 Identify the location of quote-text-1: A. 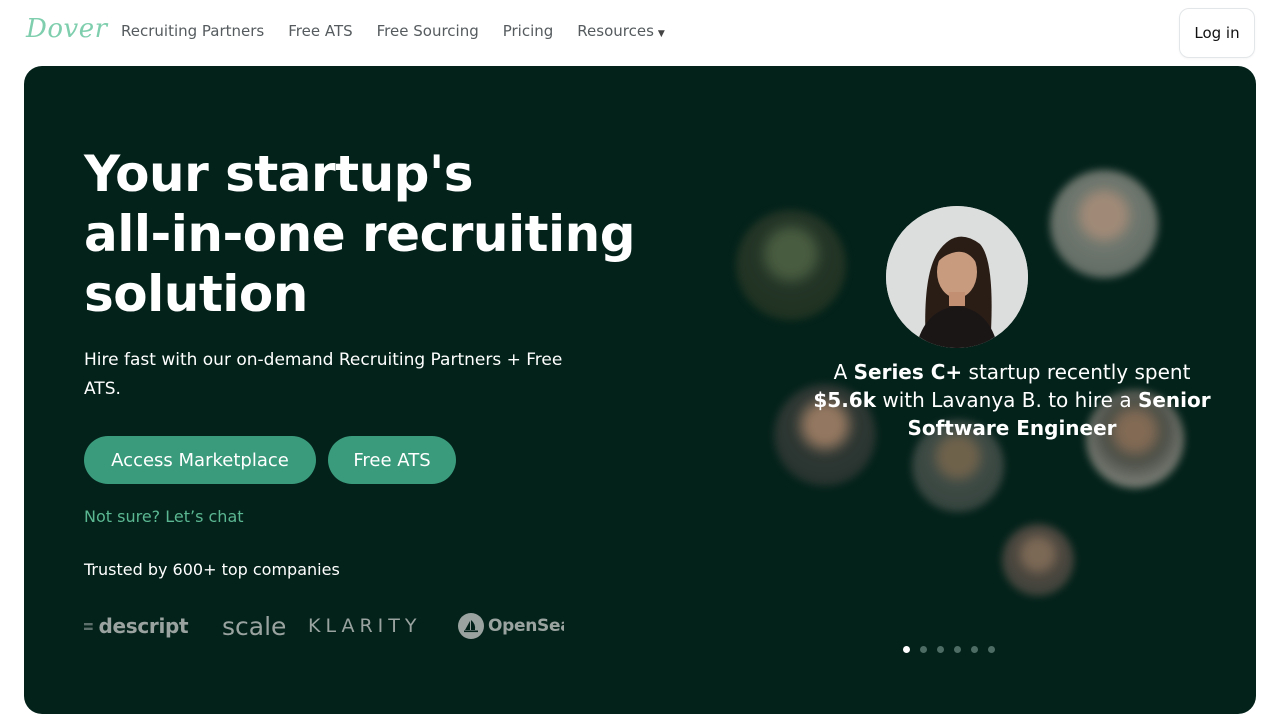
(843, 372).